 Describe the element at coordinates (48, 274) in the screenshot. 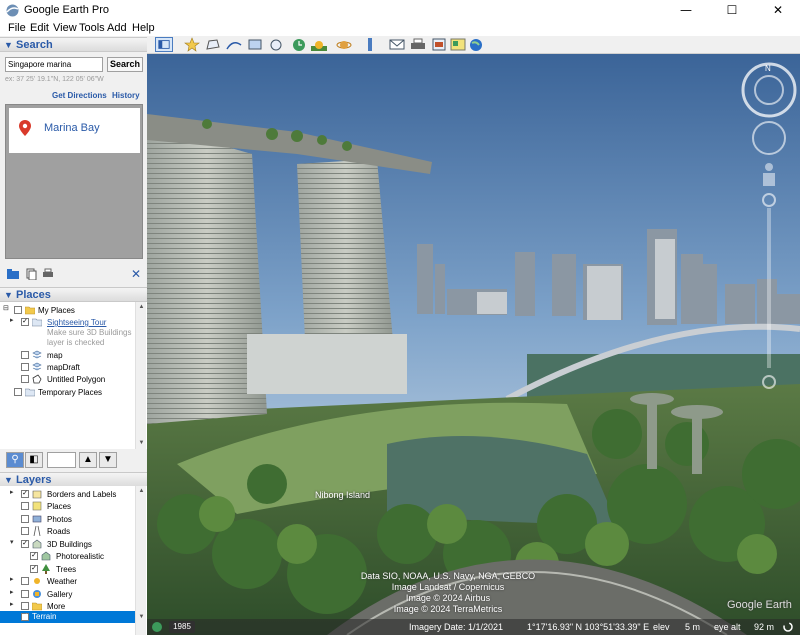

I see `print-icon` at that location.